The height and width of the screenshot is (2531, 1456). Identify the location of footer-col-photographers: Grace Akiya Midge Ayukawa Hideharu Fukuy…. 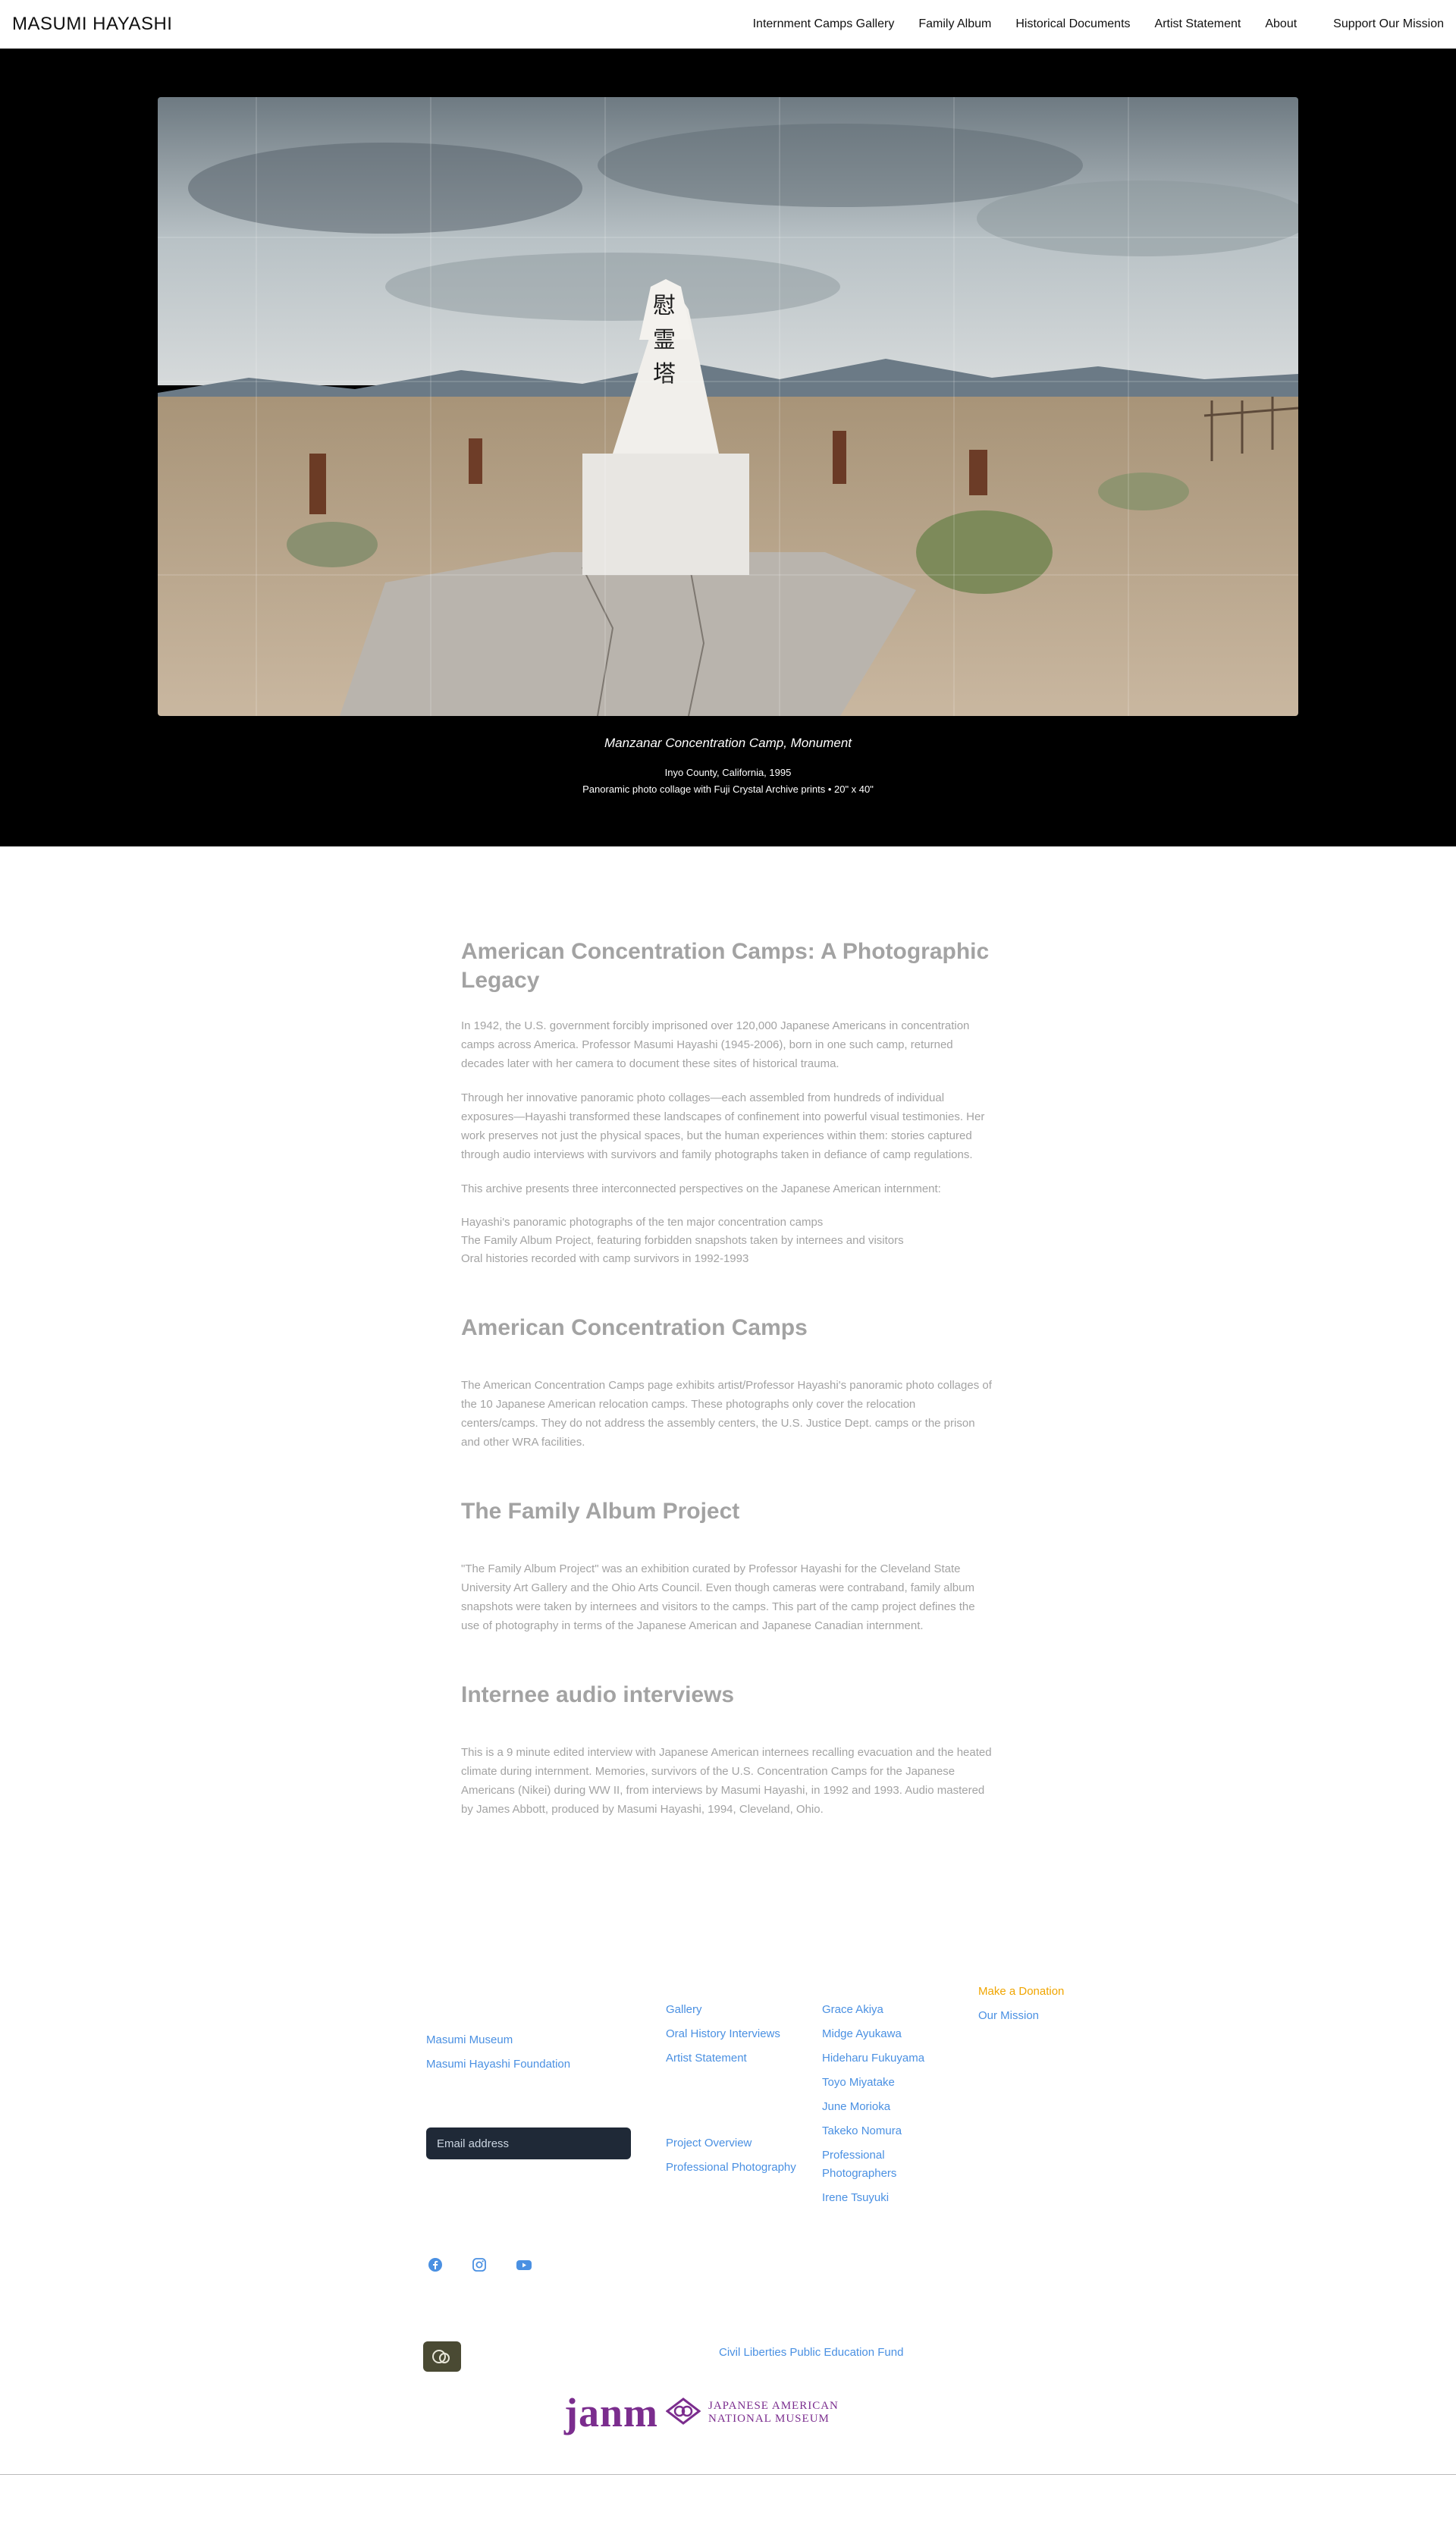
(886, 2104).